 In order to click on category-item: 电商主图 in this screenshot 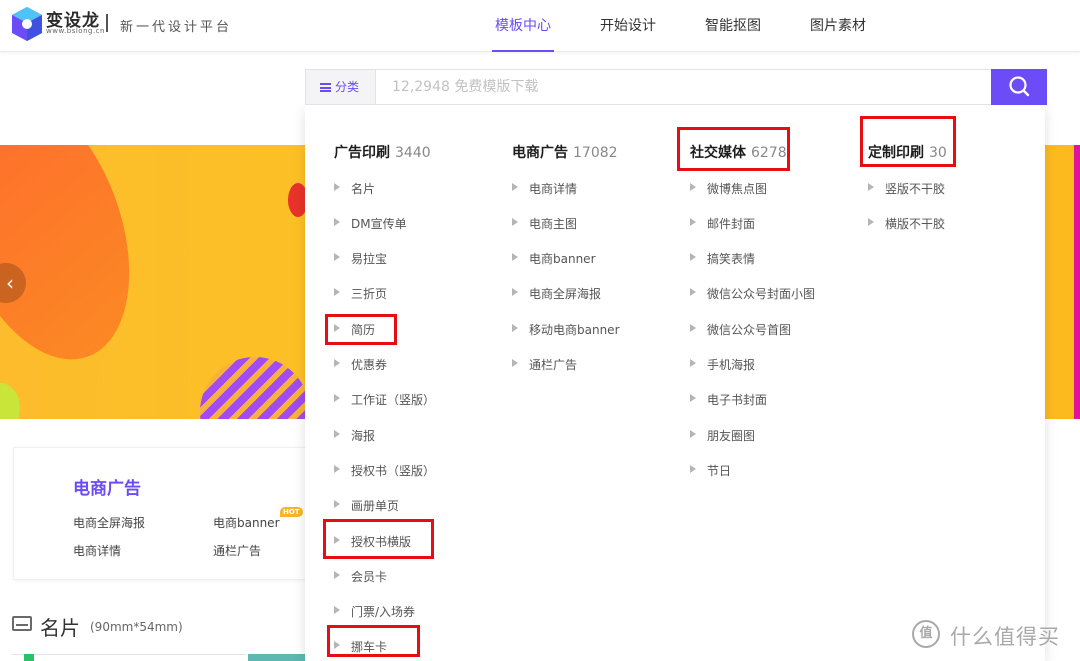, I will do `click(544, 223)`.